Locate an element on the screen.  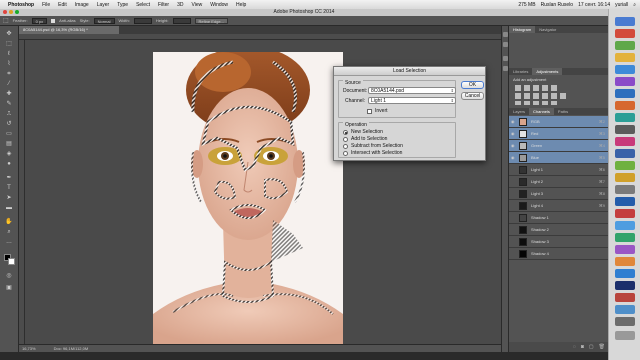
app-menu: Photoshop is located at coordinates (21, 5).